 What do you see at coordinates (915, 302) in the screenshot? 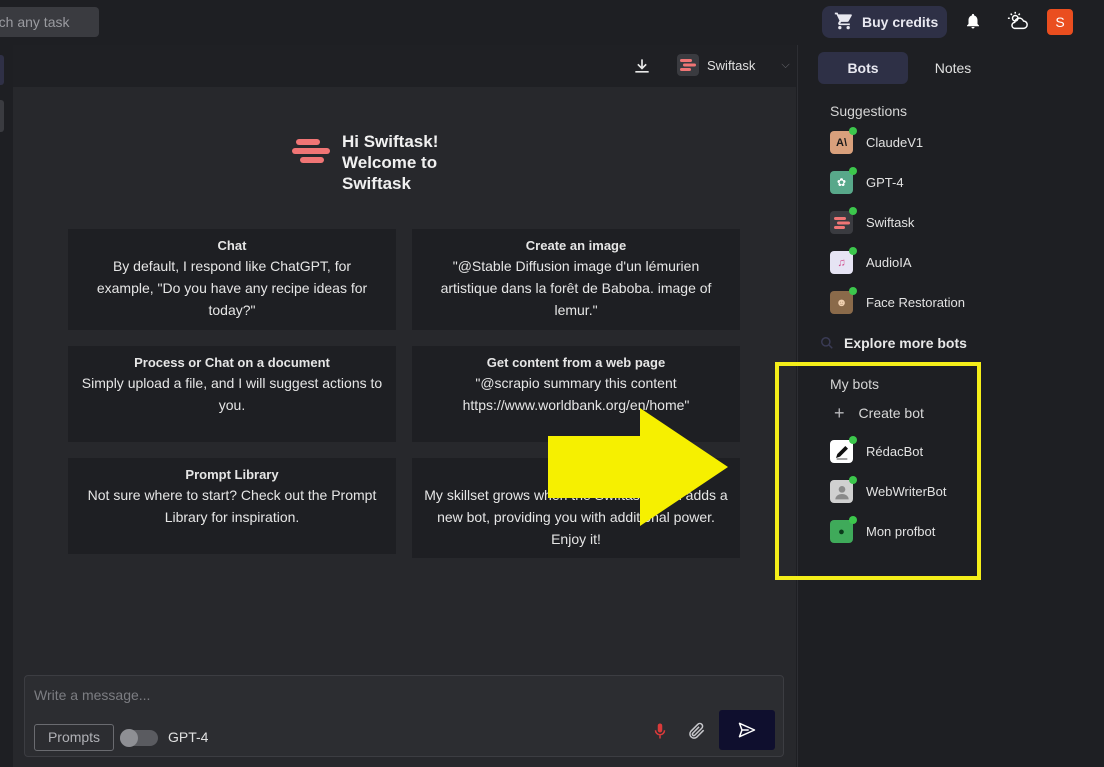
I see `bot-name: Face Restoration` at bounding box center [915, 302].